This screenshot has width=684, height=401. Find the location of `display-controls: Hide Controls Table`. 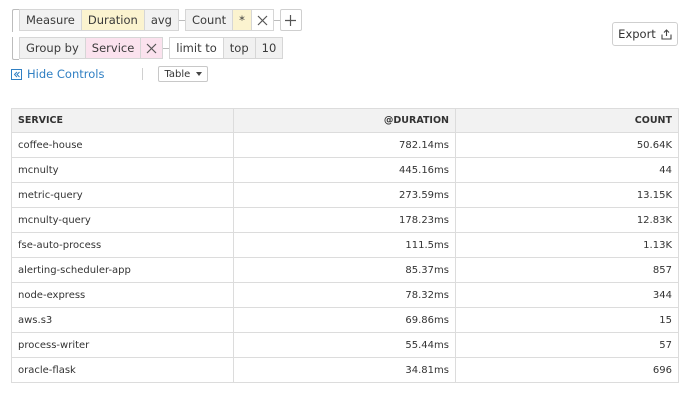

display-controls: Hide Controls Table is located at coordinates (110, 74).